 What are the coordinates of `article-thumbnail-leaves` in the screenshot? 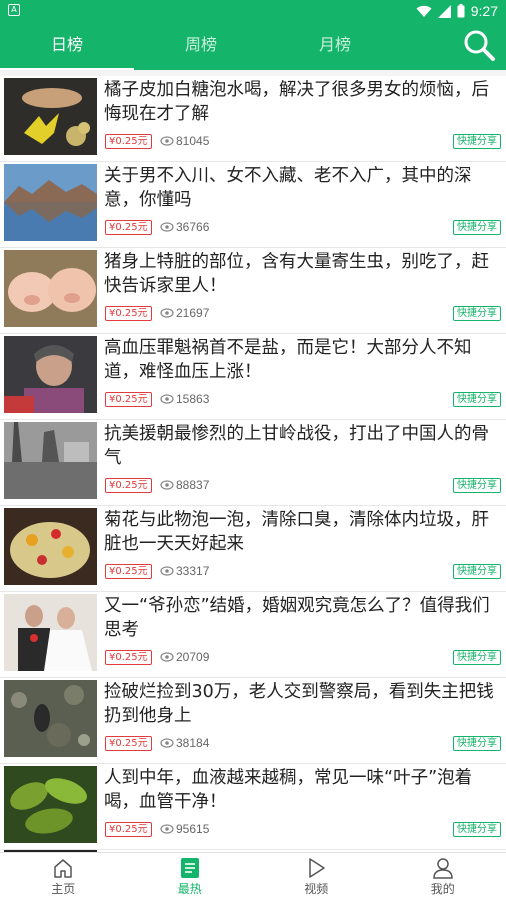 It's located at (50, 804).